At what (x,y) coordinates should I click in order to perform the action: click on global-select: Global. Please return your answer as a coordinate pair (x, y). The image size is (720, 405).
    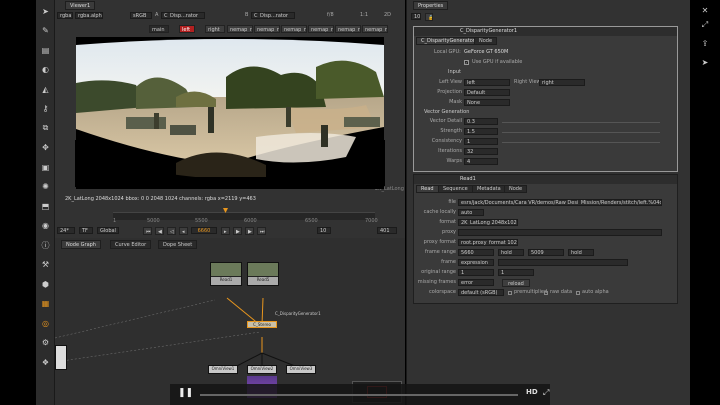
    Looking at the image, I should click on (108, 230).